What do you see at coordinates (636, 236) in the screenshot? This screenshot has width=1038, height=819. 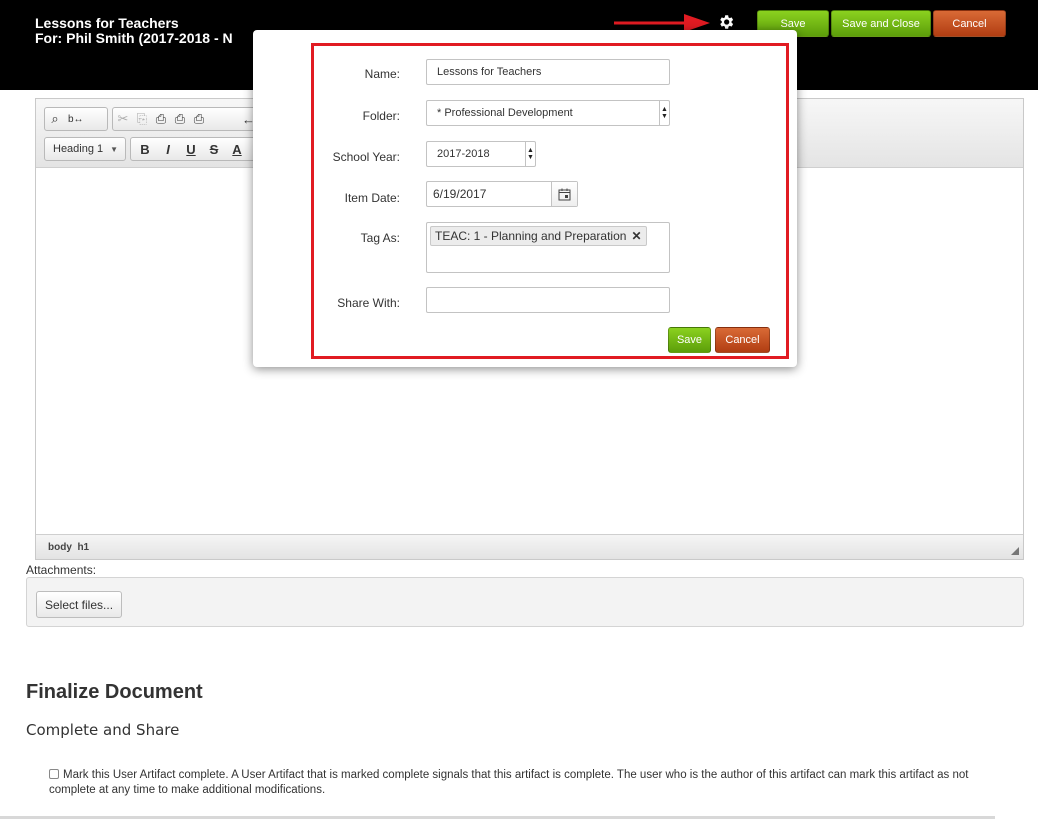 I see `close-icon: ✕` at bounding box center [636, 236].